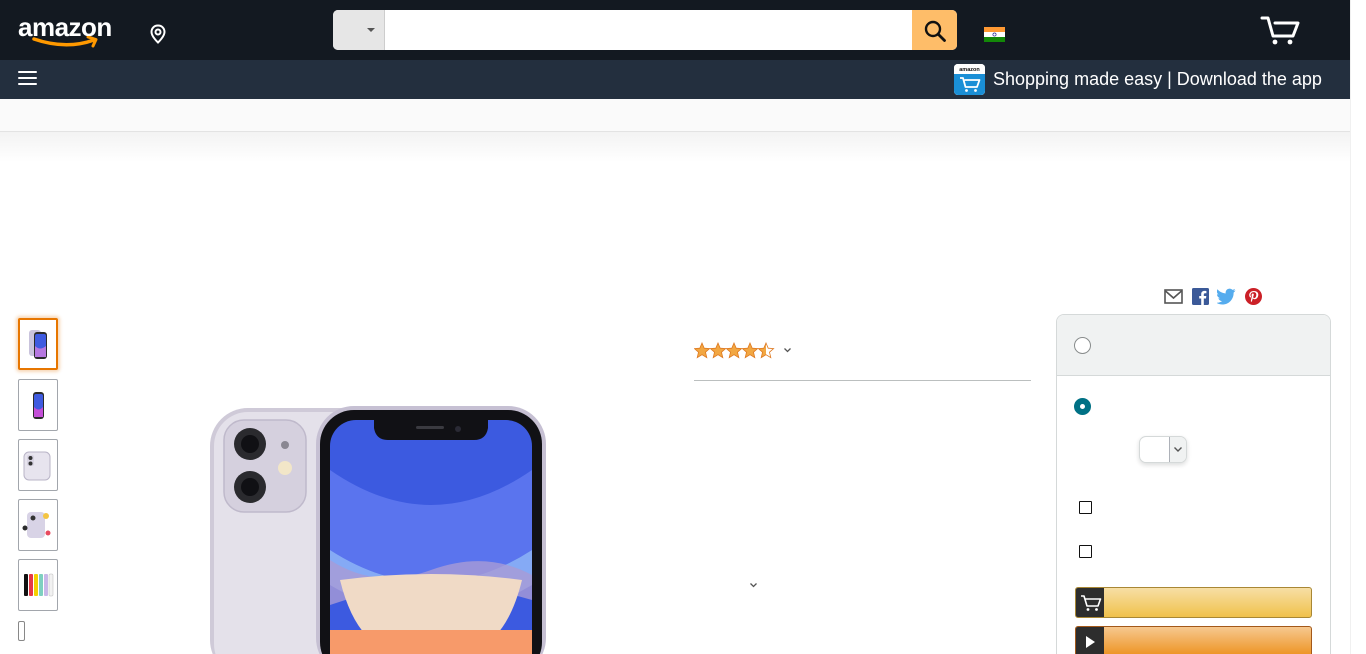 Image resolution: width=1366 pixels, height=654 pixels. What do you see at coordinates (675, 115) in the screenshot?
I see `sub-nav-strip` at bounding box center [675, 115].